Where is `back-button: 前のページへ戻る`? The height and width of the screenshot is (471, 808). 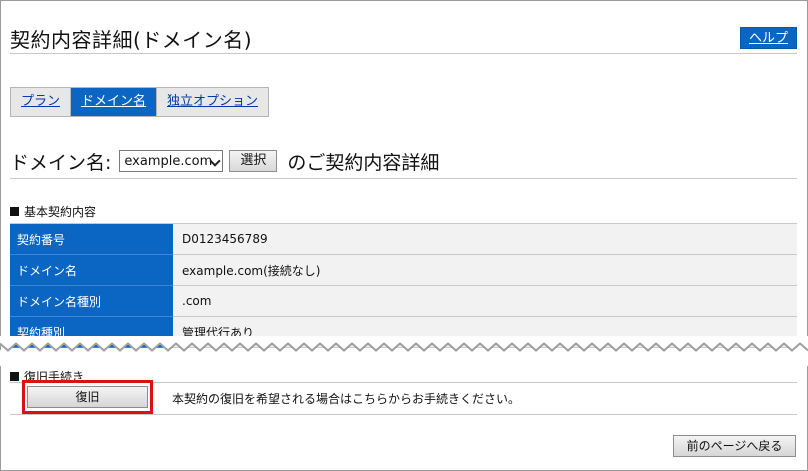 back-button: 前のページへ戻る is located at coordinates (734, 446).